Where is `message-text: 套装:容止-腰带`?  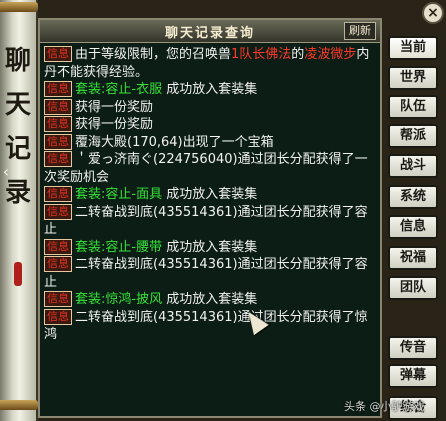 message-text: 套装:容止-腰带 is located at coordinates (119, 247).